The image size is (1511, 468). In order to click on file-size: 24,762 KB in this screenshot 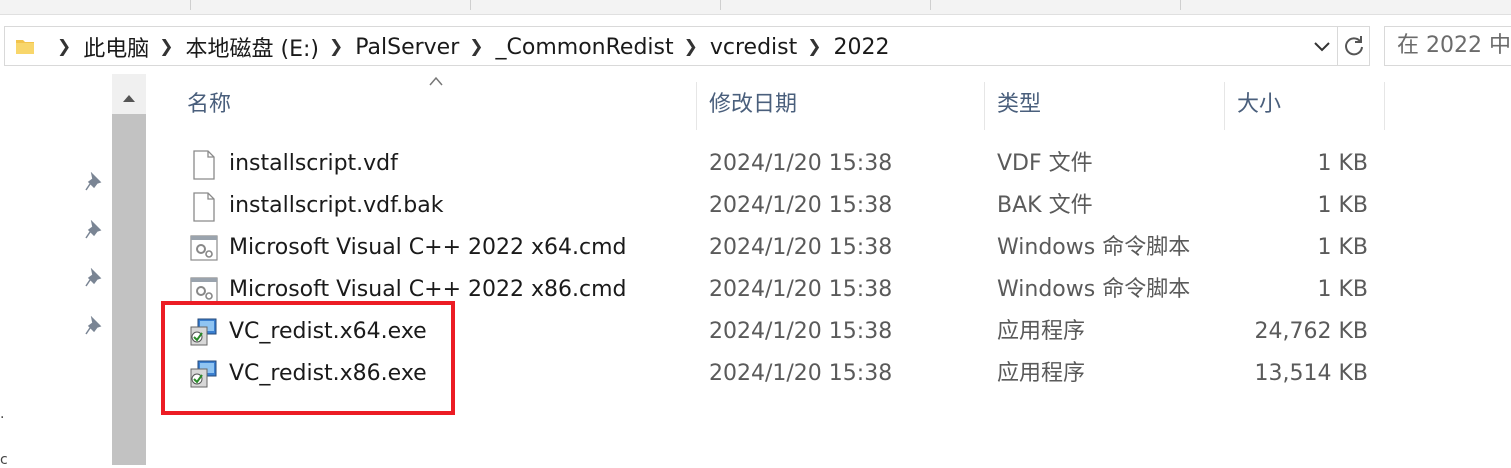, I will do `click(1311, 331)`.